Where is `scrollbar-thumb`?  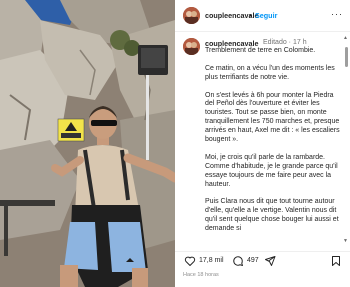
scrollbar-thumb is located at coordinates (346, 57).